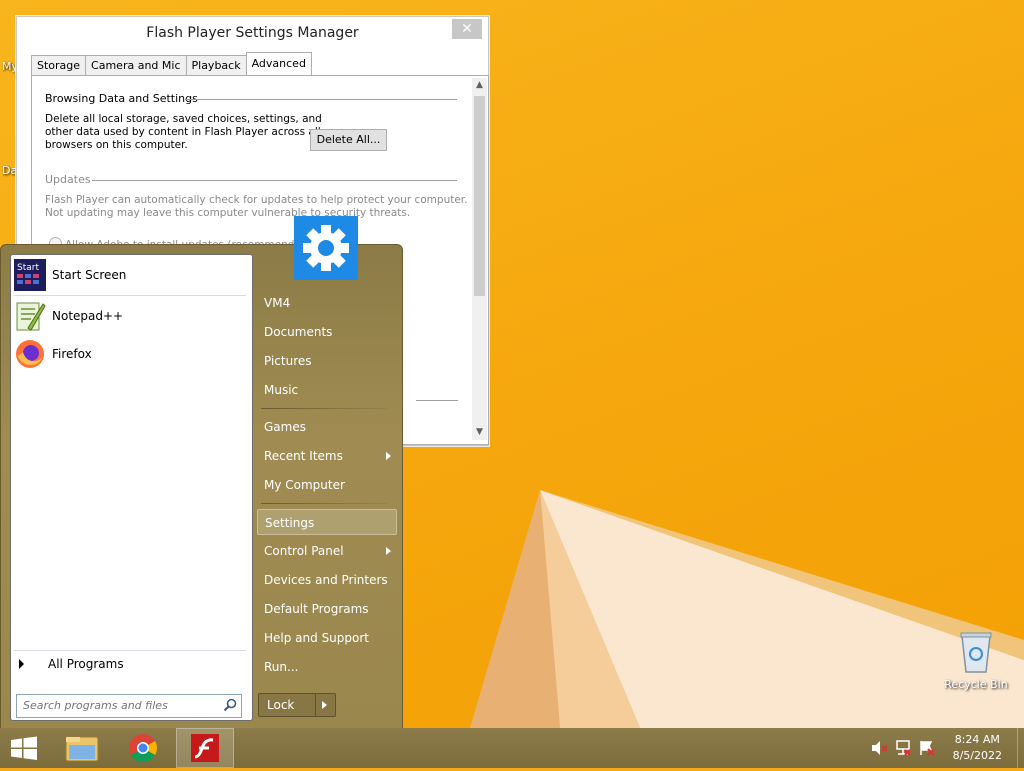 This screenshot has height=771, width=1024. Describe the element at coordinates (327, 609) in the screenshot. I see `start-menu-item-default-programs: Default Programs` at that location.